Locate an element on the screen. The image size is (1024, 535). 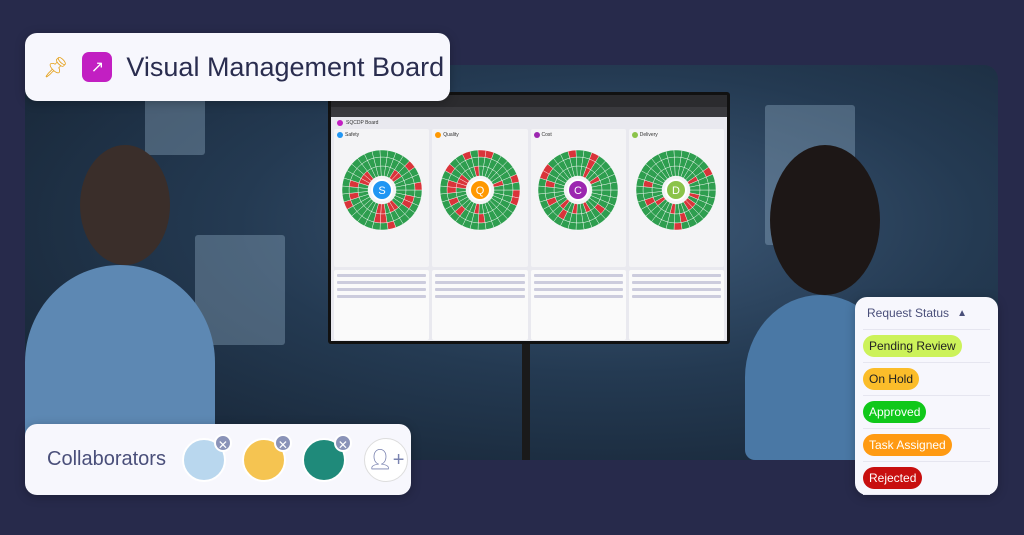
add-user-icon: 👤︎+ is located at coordinates (386, 460).